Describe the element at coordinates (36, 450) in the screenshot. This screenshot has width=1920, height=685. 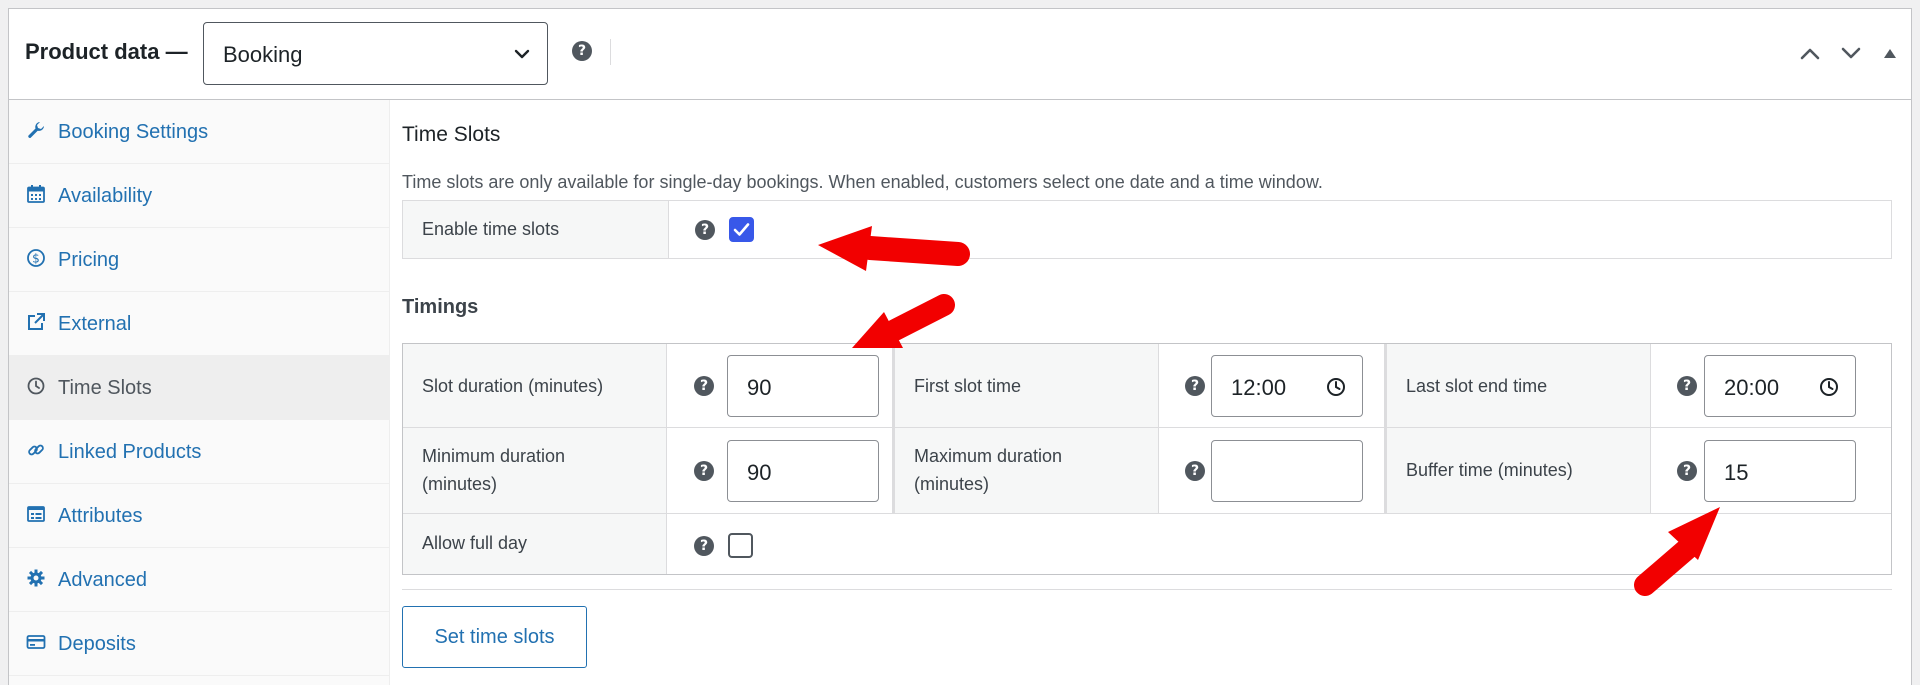
I see `link-icon` at that location.